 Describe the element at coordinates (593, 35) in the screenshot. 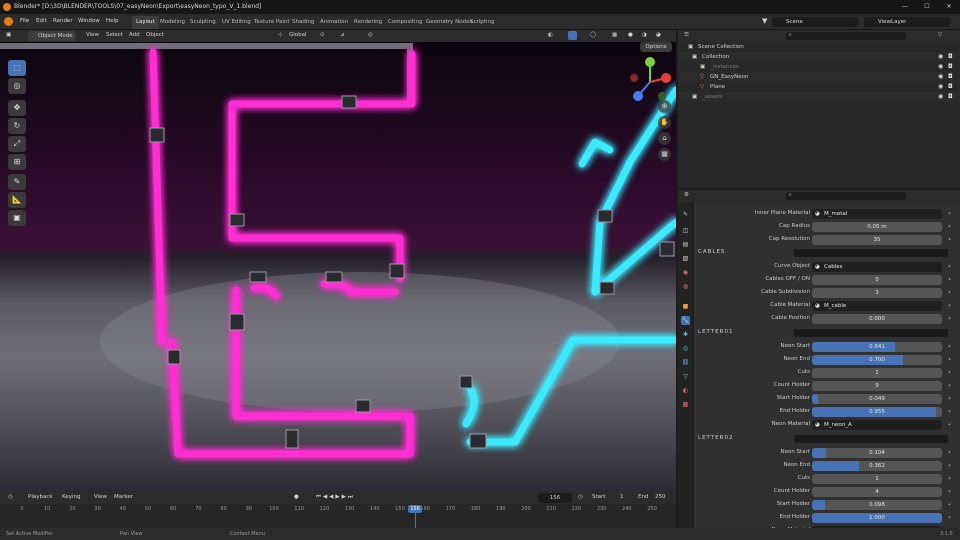

I see `overlay-icon: ◯` at that location.